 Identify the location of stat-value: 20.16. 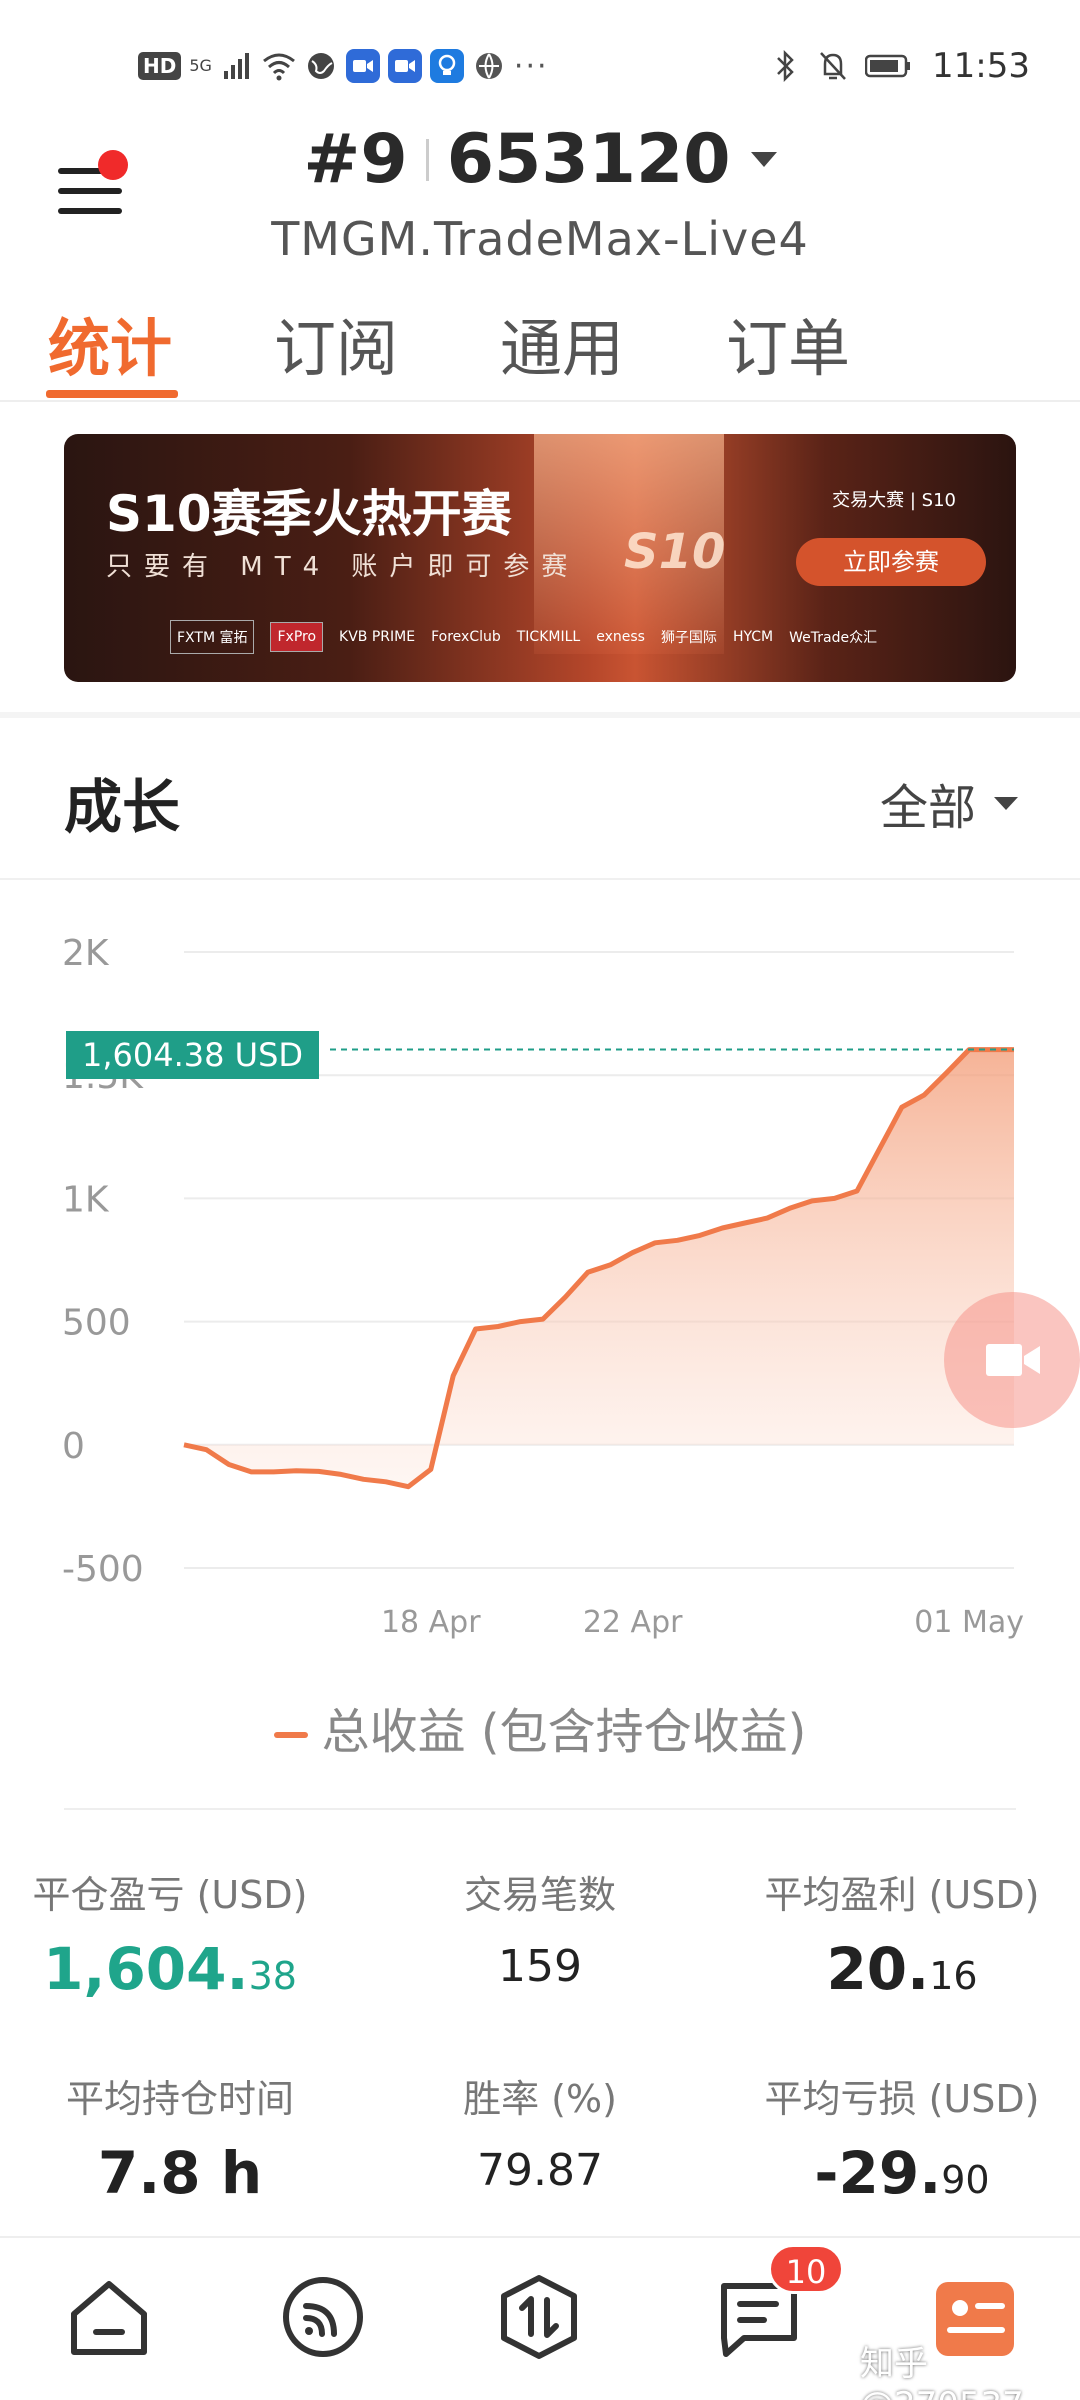
(902, 1969).